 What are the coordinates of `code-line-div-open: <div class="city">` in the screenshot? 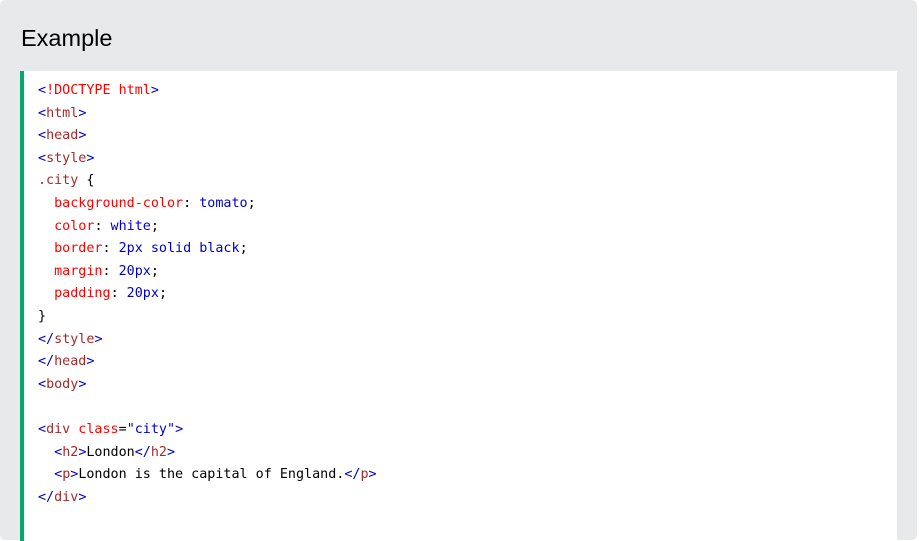 It's located at (111, 429).